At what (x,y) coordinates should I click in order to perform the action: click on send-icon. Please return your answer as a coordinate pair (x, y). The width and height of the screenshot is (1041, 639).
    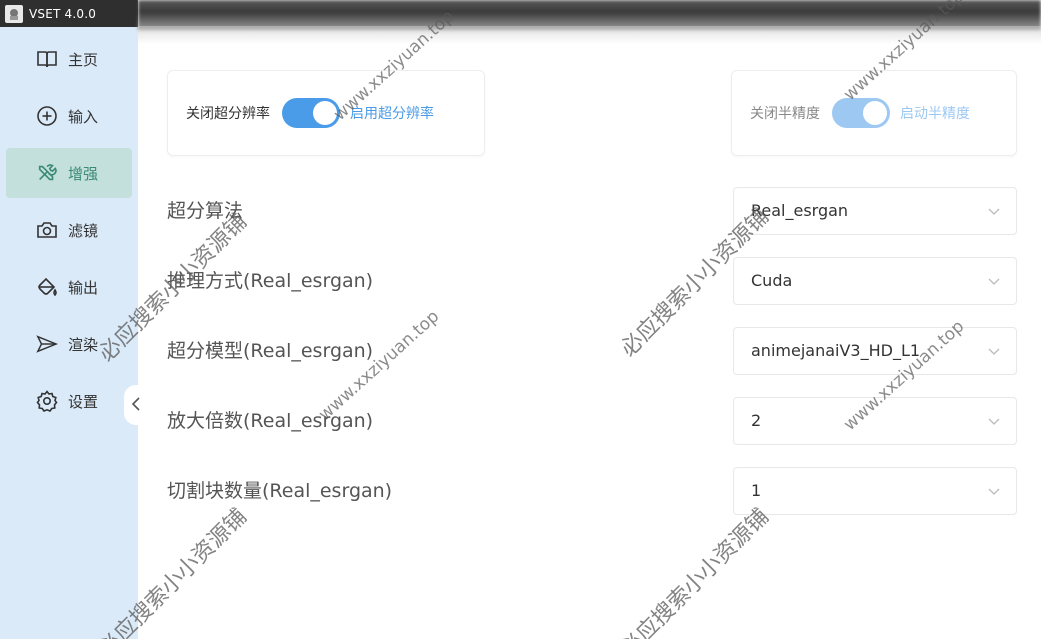
    Looking at the image, I should click on (47, 344).